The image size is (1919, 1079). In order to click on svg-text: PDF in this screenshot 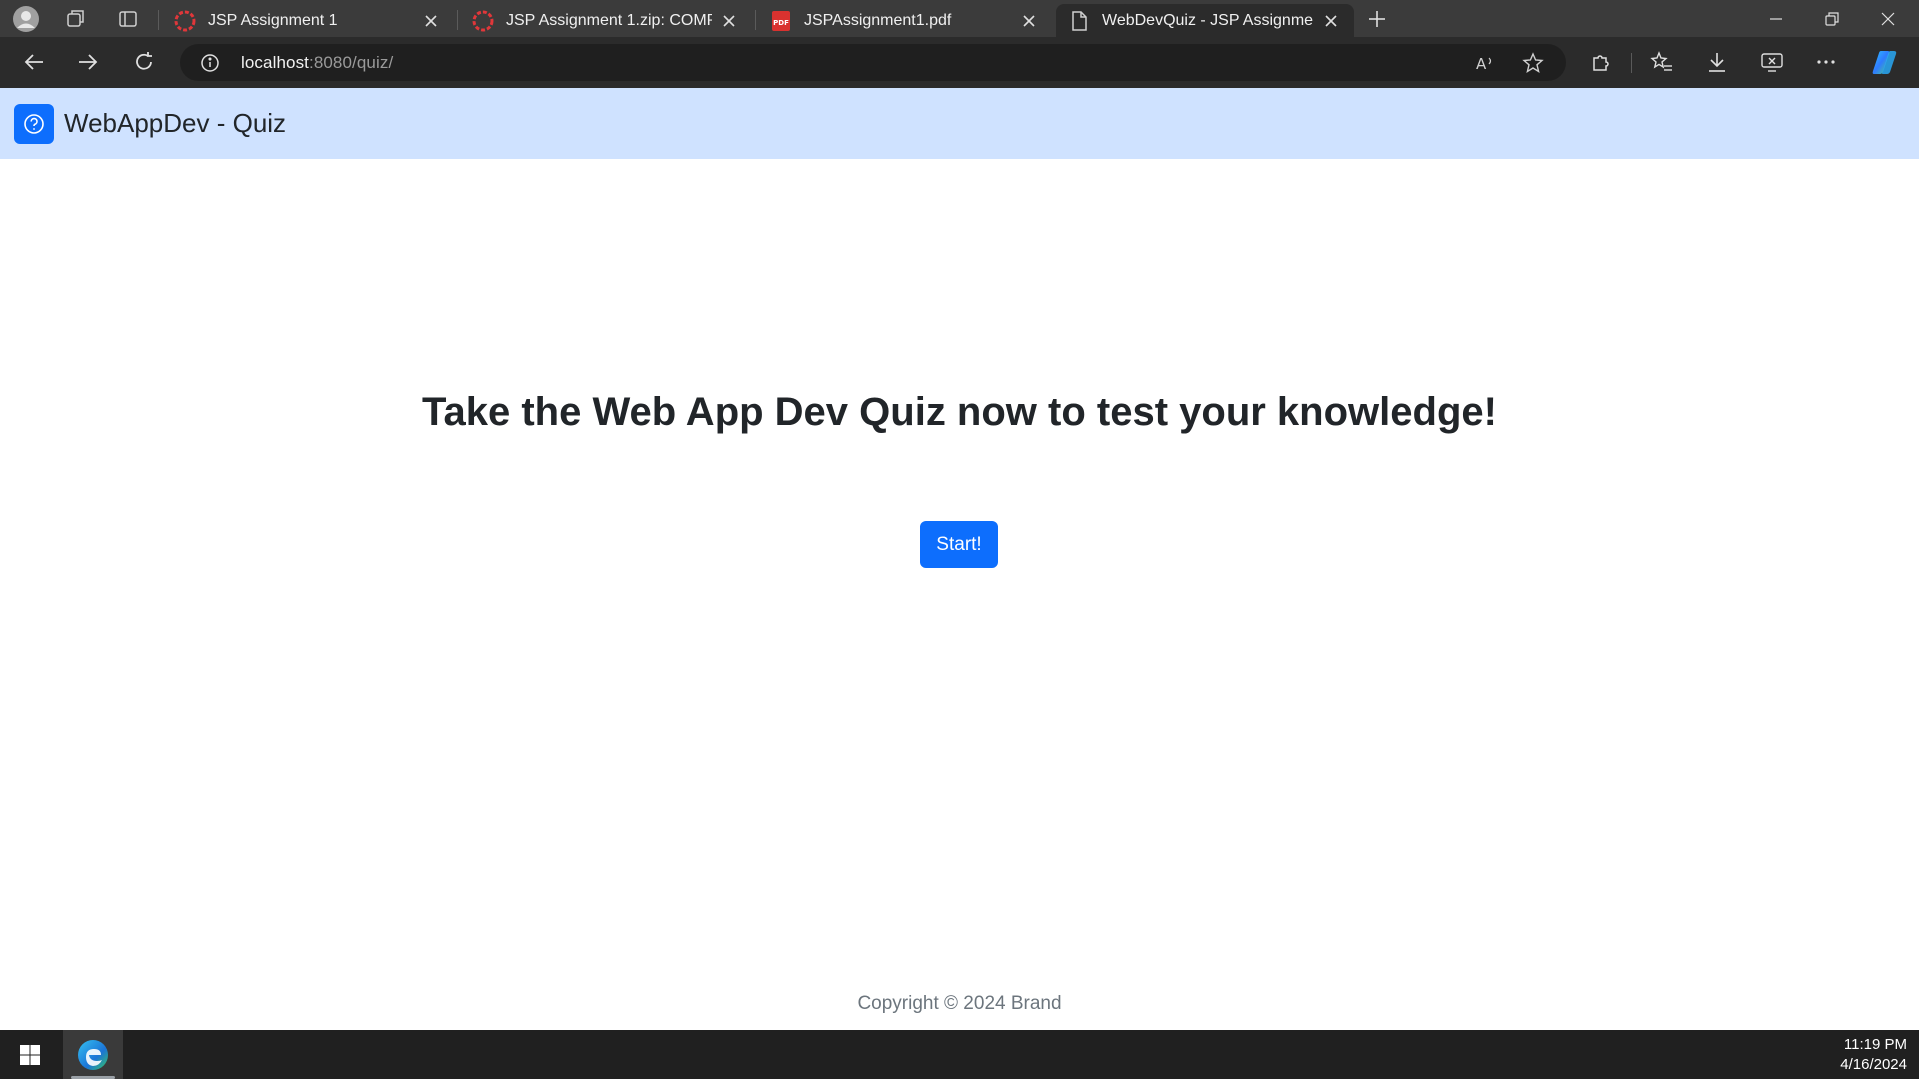, I will do `click(781, 23)`.